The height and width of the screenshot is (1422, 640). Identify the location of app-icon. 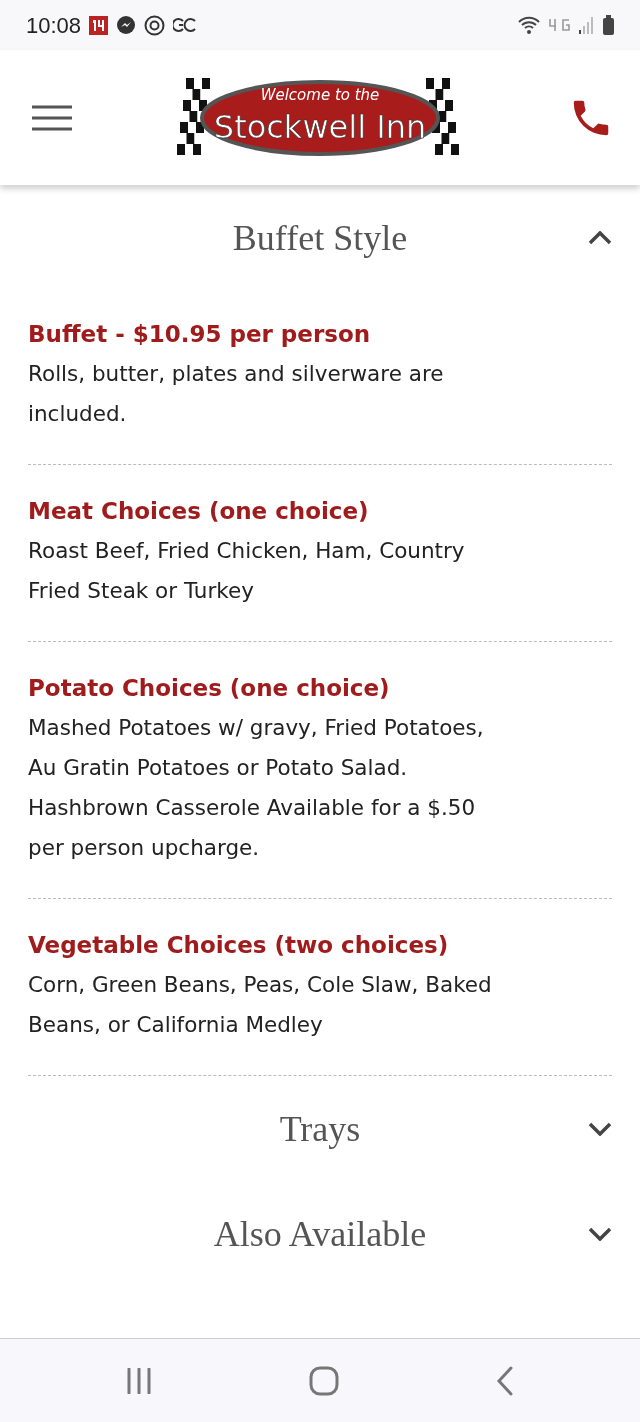
(185, 25).